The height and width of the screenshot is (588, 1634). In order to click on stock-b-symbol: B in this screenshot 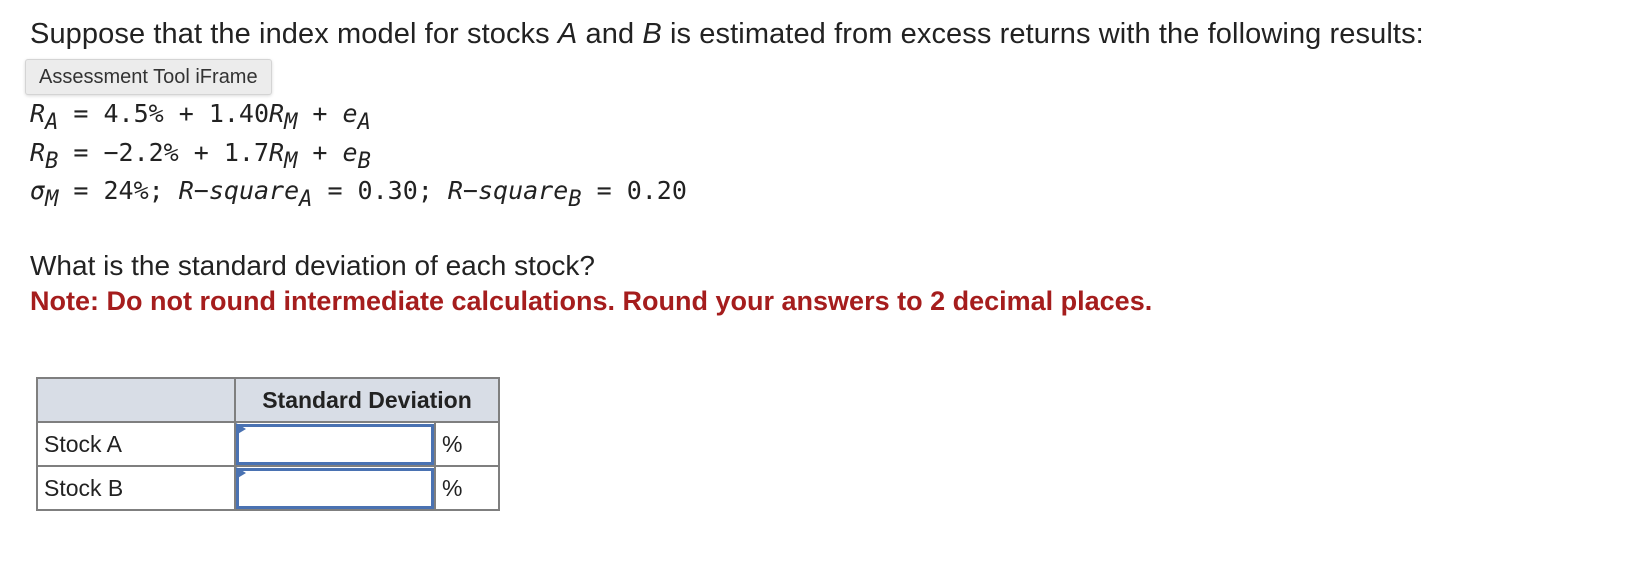, I will do `click(652, 34)`.